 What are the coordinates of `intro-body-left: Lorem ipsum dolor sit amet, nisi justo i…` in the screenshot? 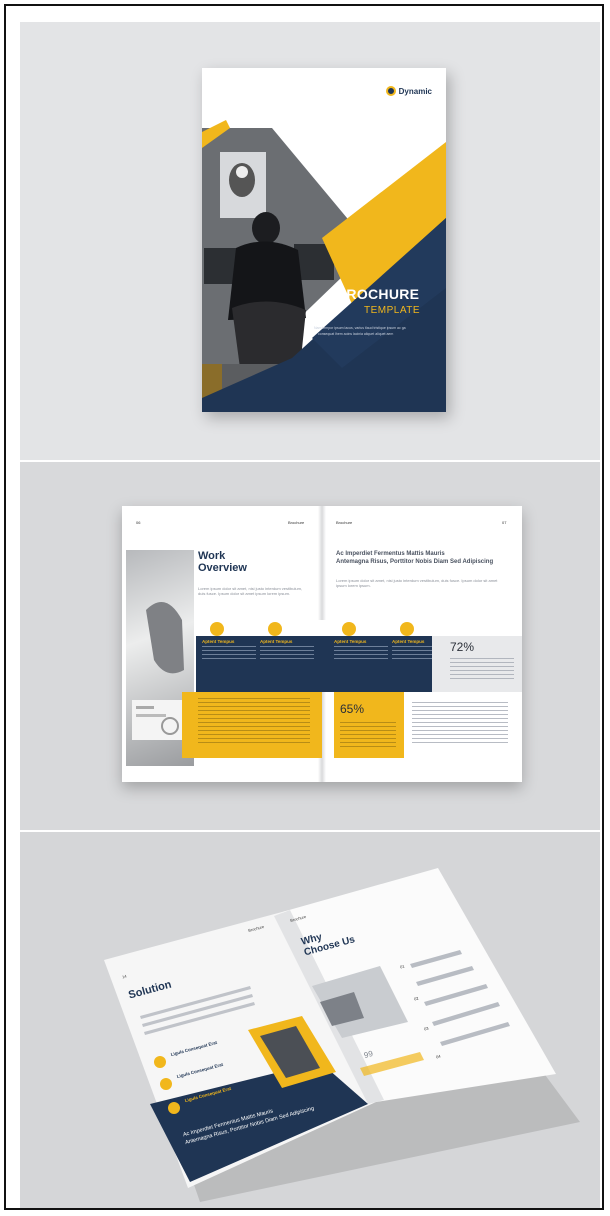 It's located at (250, 591).